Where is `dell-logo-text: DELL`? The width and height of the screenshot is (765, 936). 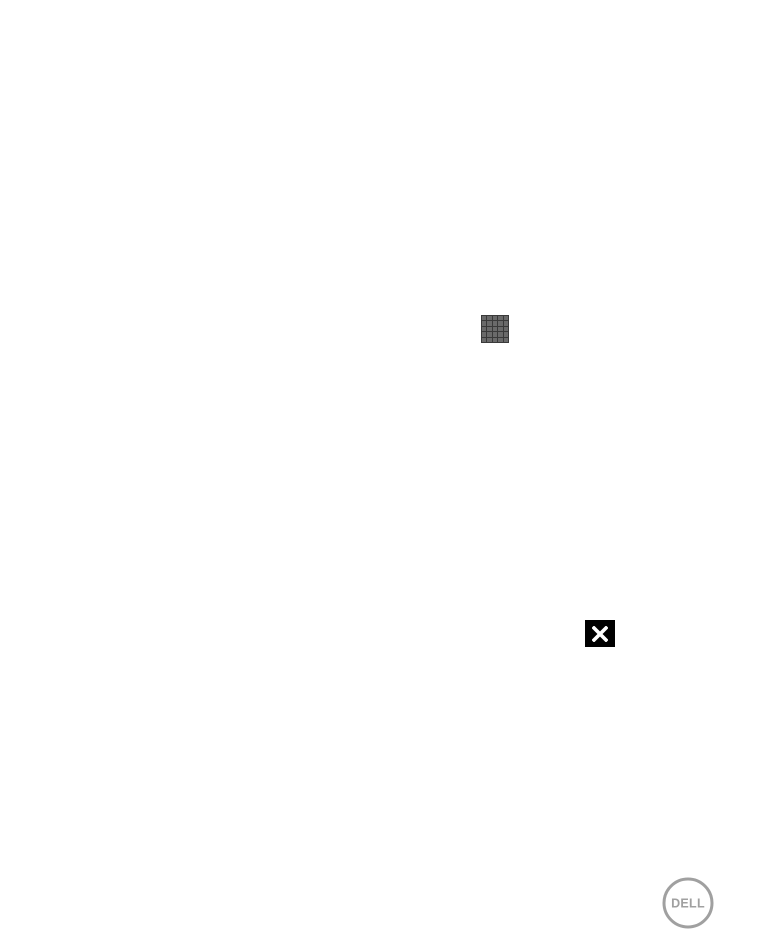 dell-logo-text: DELL is located at coordinates (688, 904).